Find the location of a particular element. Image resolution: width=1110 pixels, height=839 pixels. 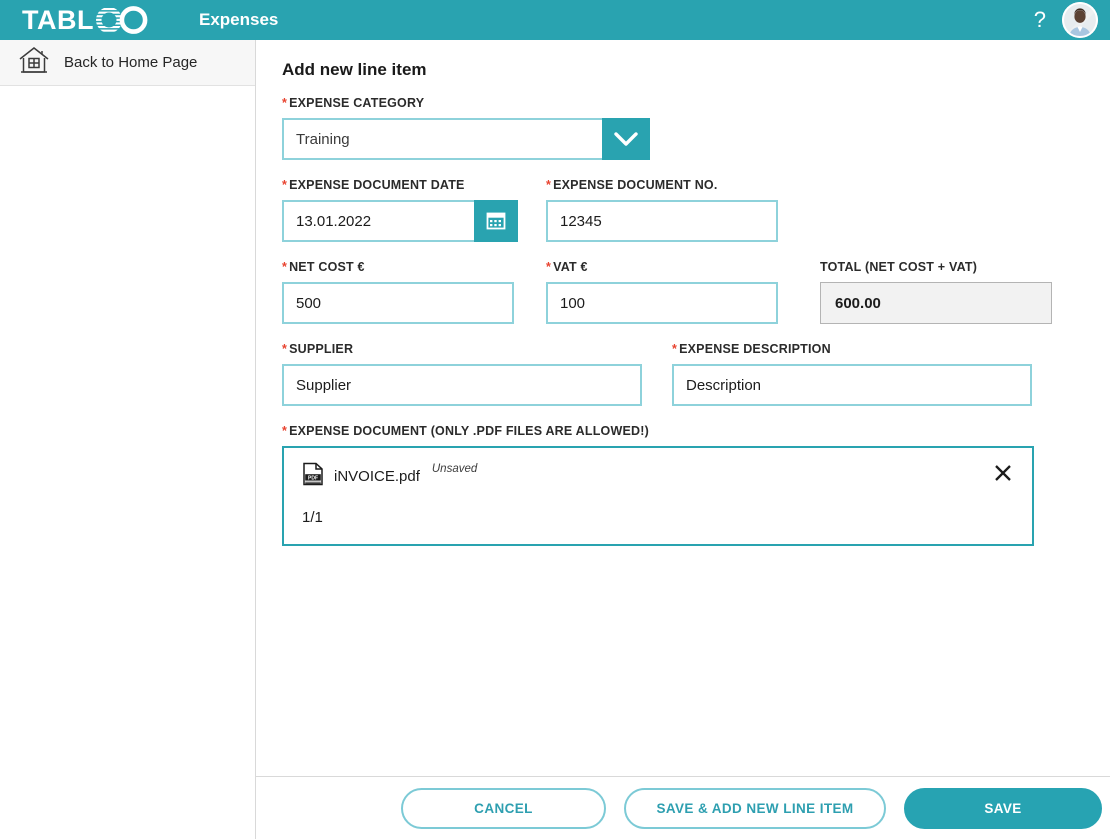

expense-description-input is located at coordinates (852, 385).